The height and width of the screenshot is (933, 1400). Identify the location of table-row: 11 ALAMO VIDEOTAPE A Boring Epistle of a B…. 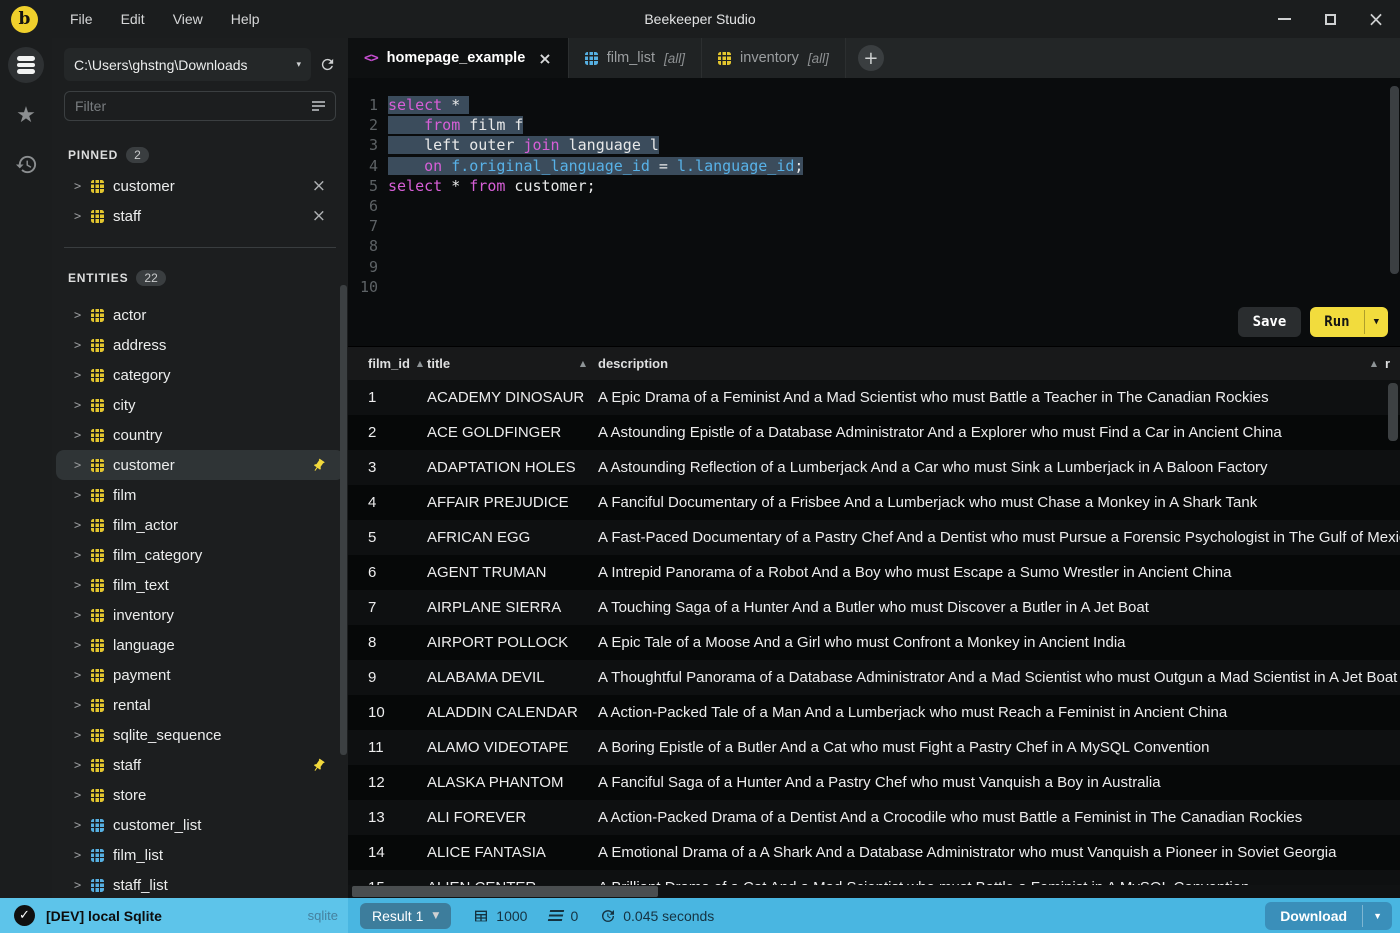
(874, 747).